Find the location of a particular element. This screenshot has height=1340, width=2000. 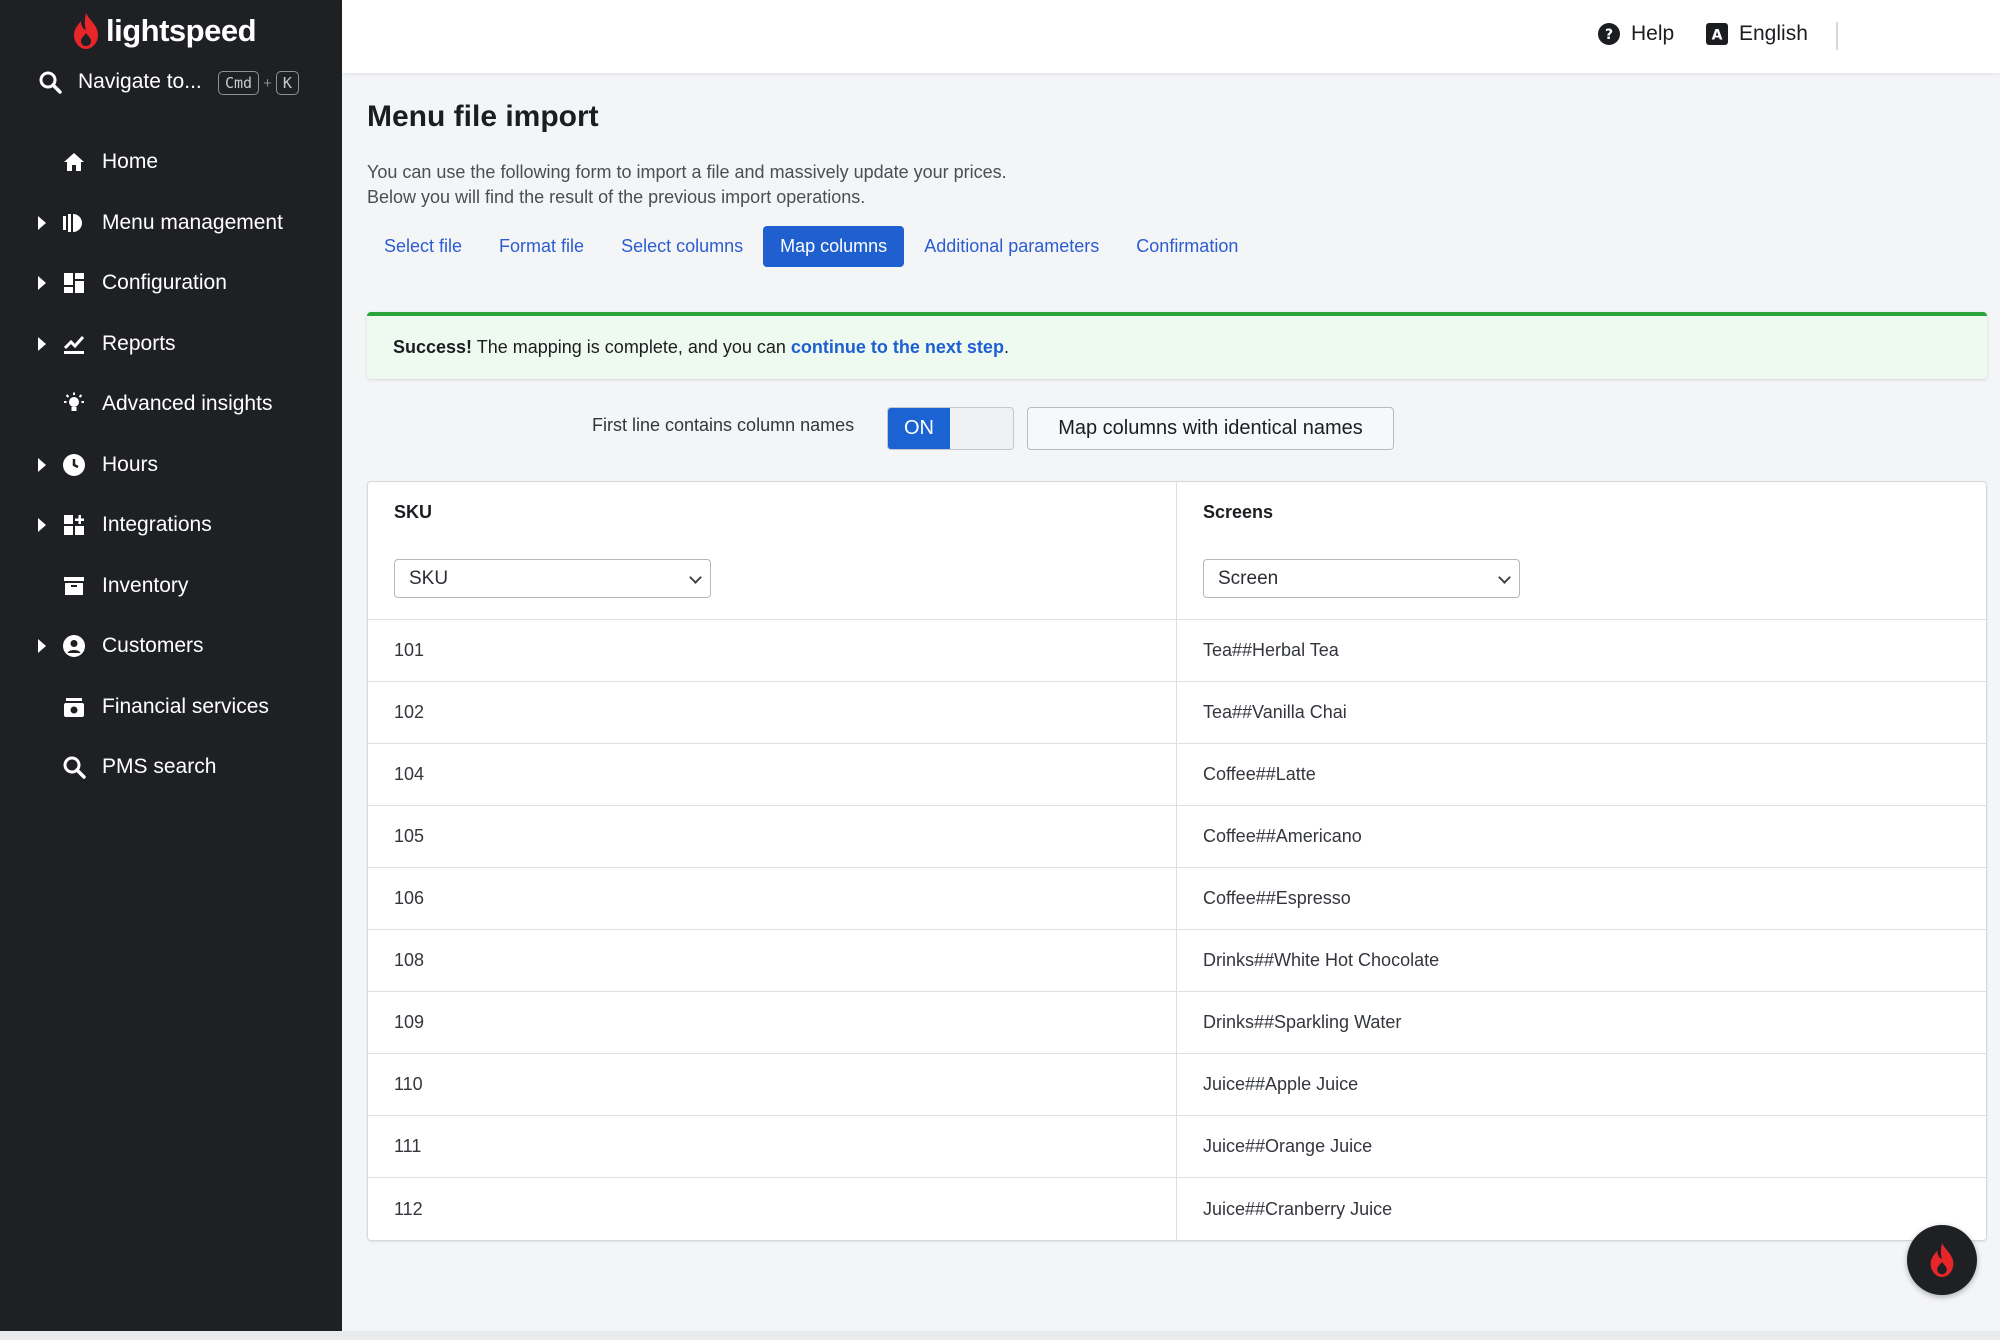

toggle-on-label: ON is located at coordinates (919, 428).